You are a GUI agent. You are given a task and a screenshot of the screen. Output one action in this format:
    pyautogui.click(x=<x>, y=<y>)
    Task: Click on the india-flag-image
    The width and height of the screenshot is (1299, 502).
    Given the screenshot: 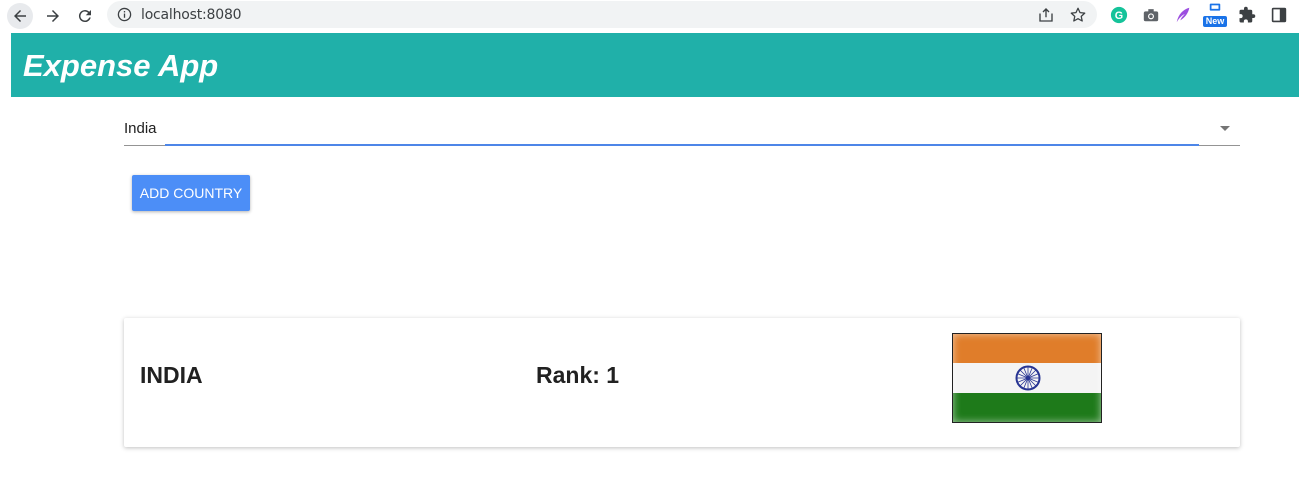 What is the action you would take?
    pyautogui.click(x=1027, y=378)
    